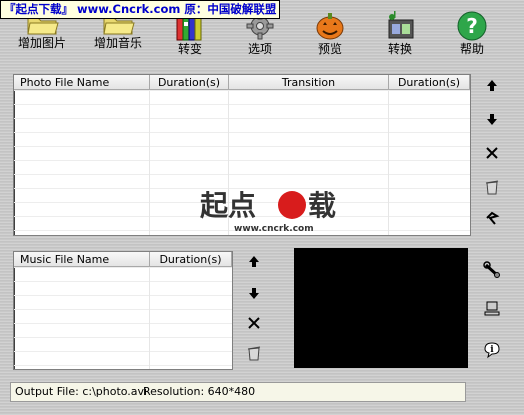  I want to click on move-down-button, so click(492, 119).